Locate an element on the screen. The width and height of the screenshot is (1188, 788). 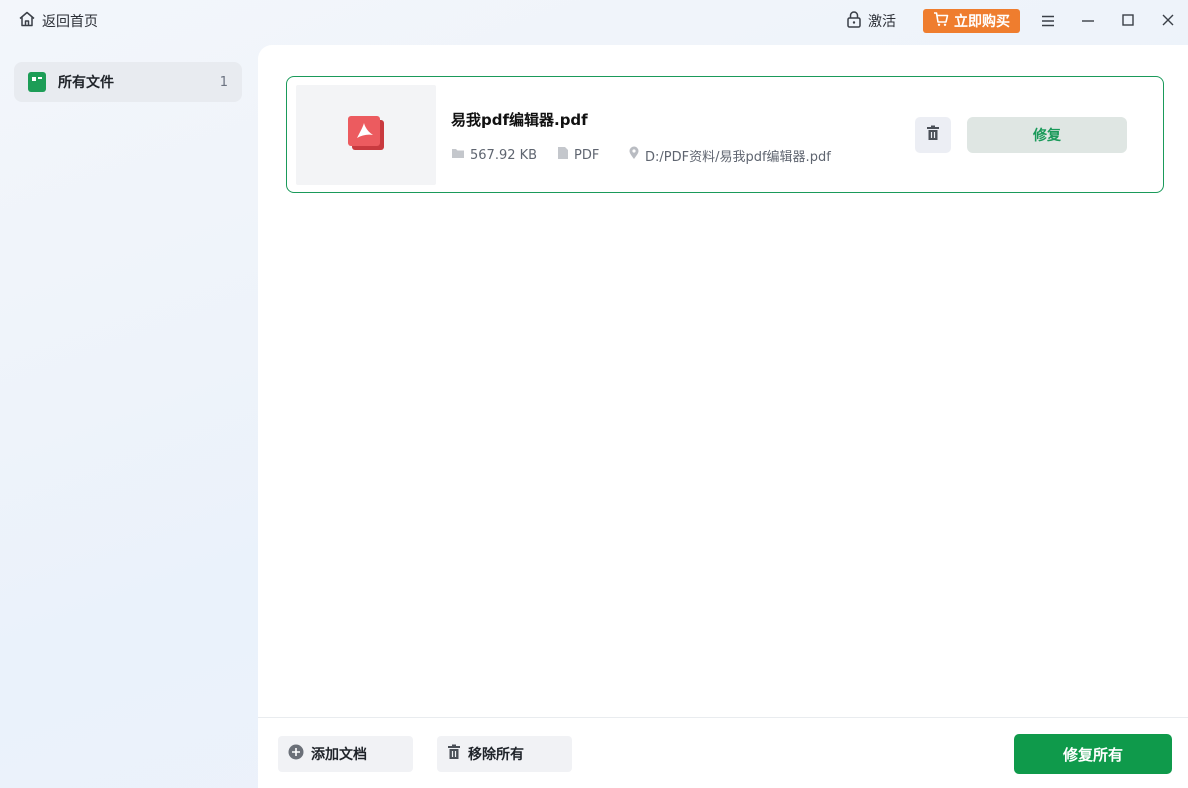
buy-now-button: 立即购买 is located at coordinates (971, 21).